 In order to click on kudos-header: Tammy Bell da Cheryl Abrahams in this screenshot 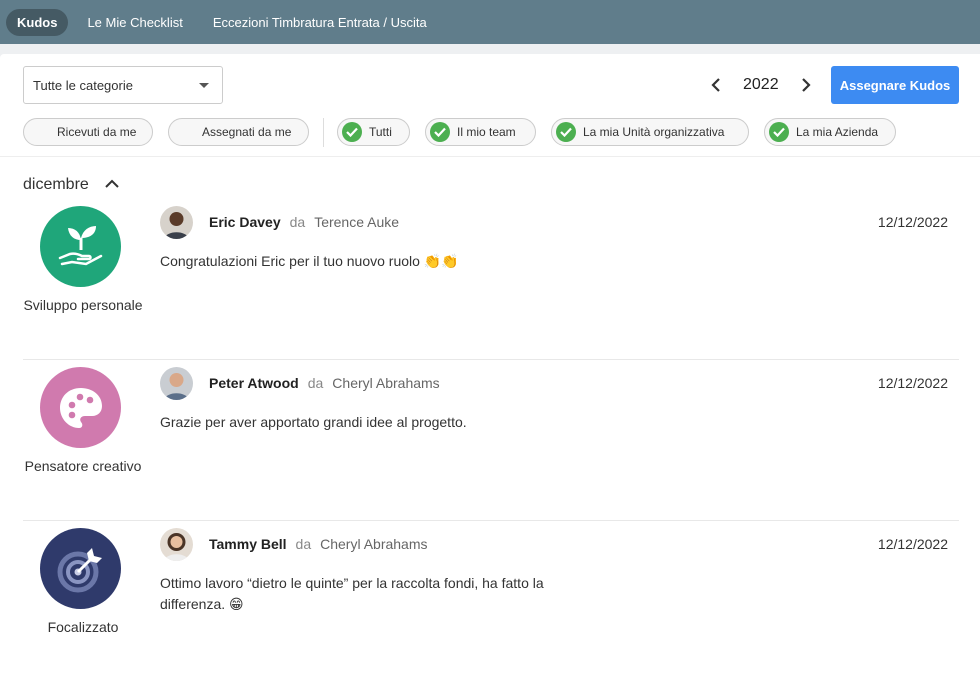, I will do `click(318, 544)`.